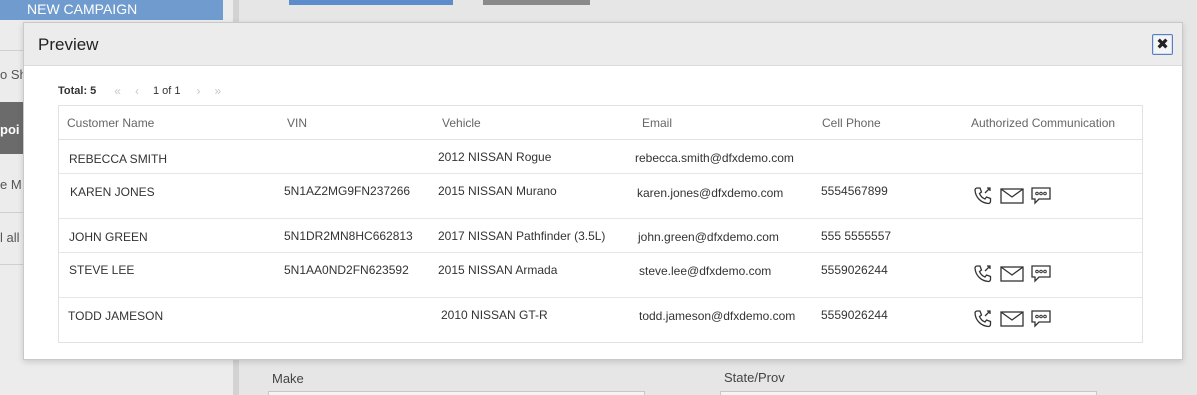 This screenshot has height=395, width=1197. Describe the element at coordinates (118, 159) in the screenshot. I see `customer-name-cell: REBECCA SMITH` at that location.